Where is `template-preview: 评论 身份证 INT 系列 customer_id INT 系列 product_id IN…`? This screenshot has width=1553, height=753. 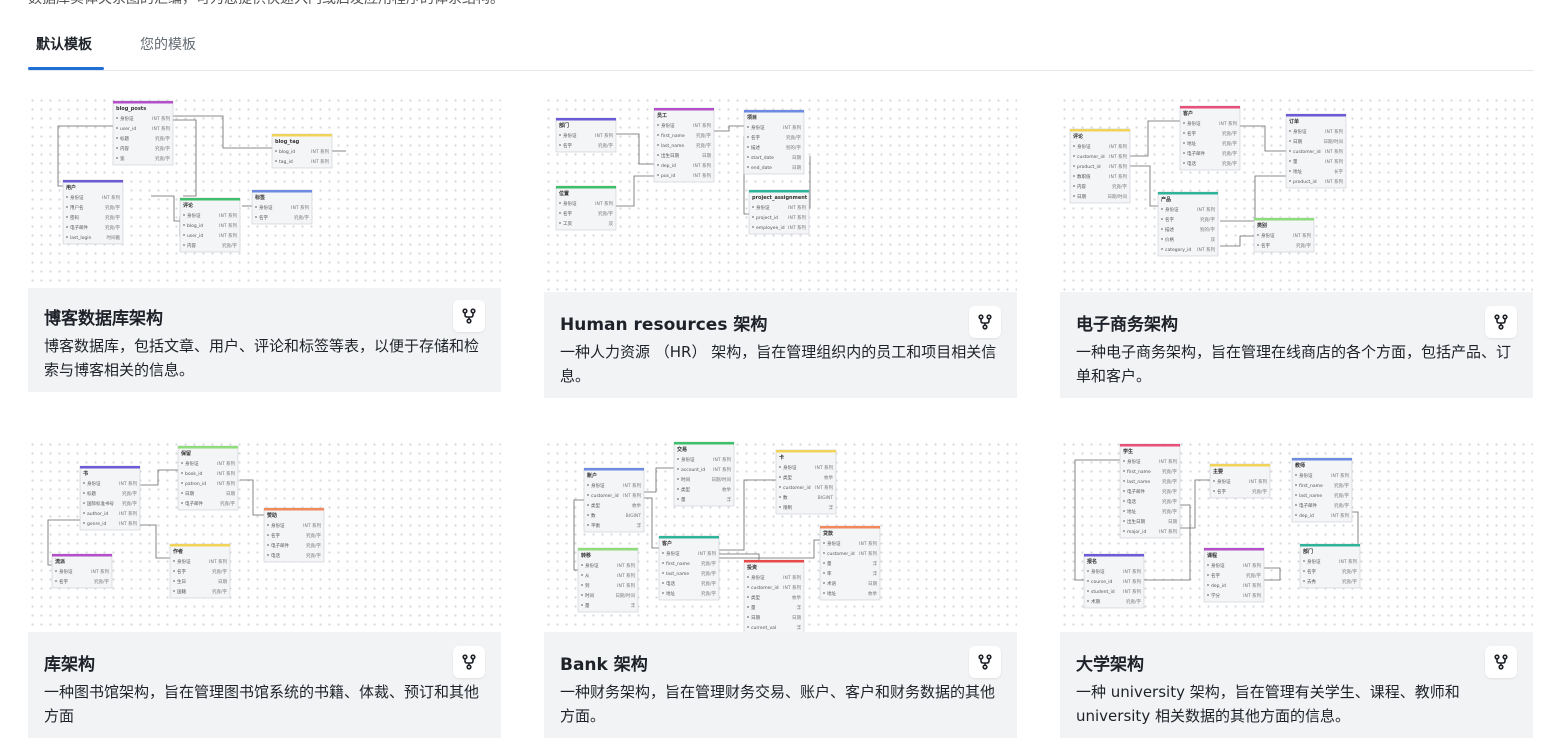
template-preview: 评论 身份证 INT 系列 customer_id INT 系列 product_id IN… is located at coordinates (1296, 194).